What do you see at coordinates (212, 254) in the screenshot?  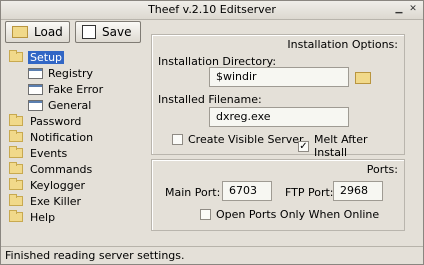 I see `status-bar: Finished reading server settings.` at bounding box center [212, 254].